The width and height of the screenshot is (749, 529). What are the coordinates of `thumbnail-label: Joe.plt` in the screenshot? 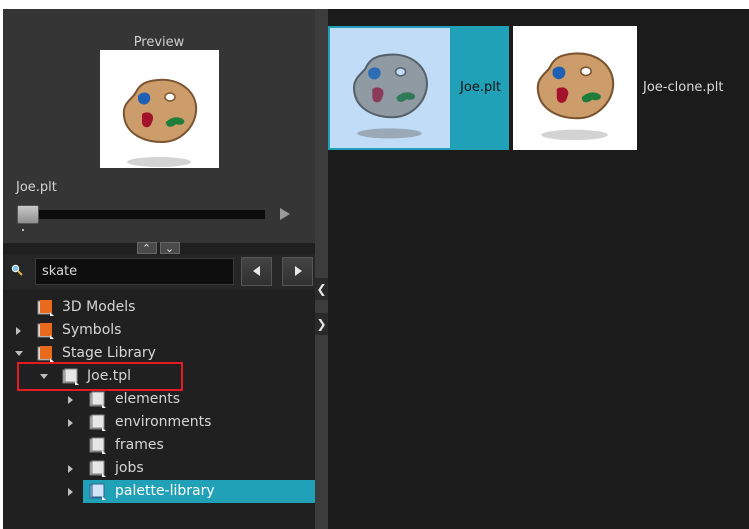 It's located at (480, 88).